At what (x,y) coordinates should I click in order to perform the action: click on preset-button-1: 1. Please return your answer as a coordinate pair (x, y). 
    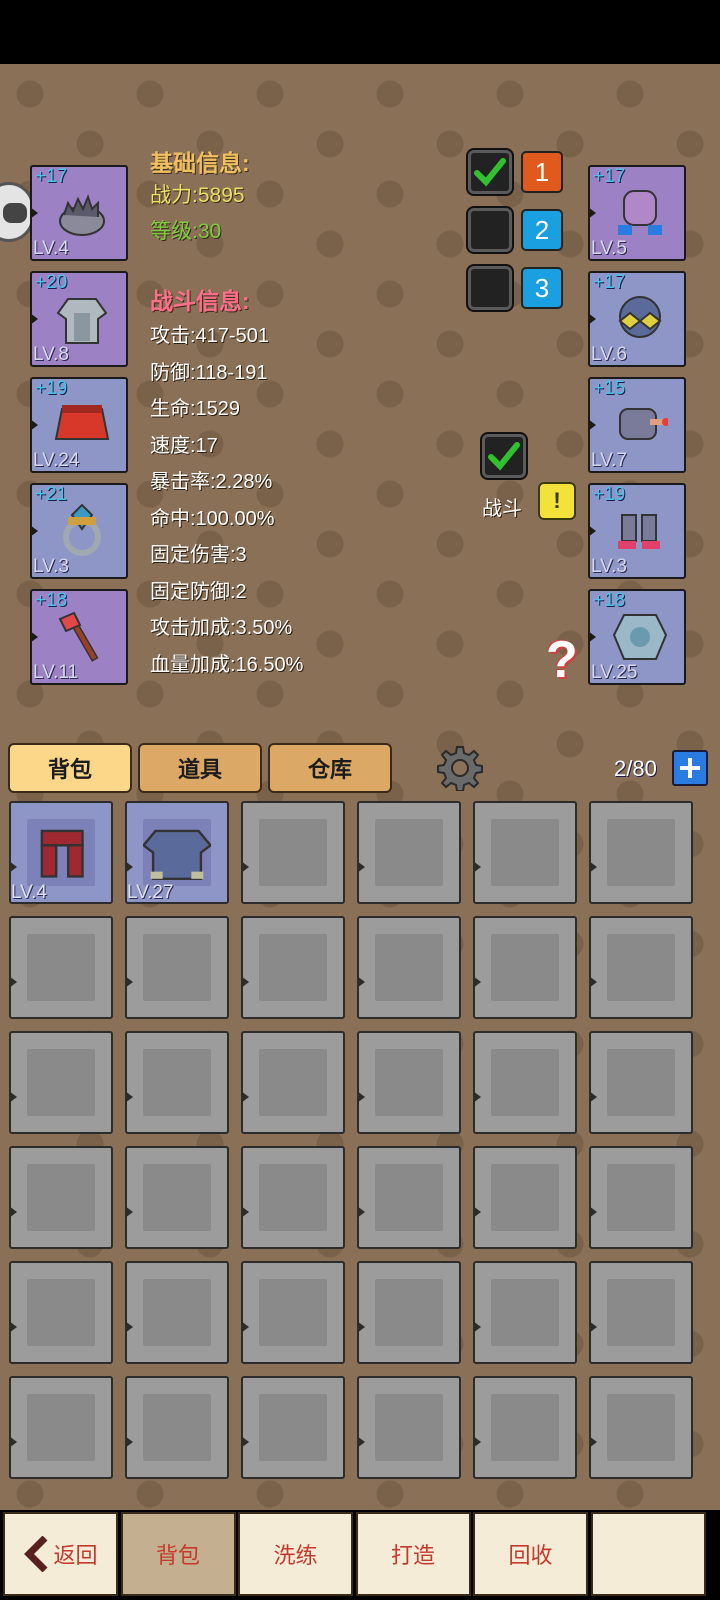
    Looking at the image, I should click on (542, 172).